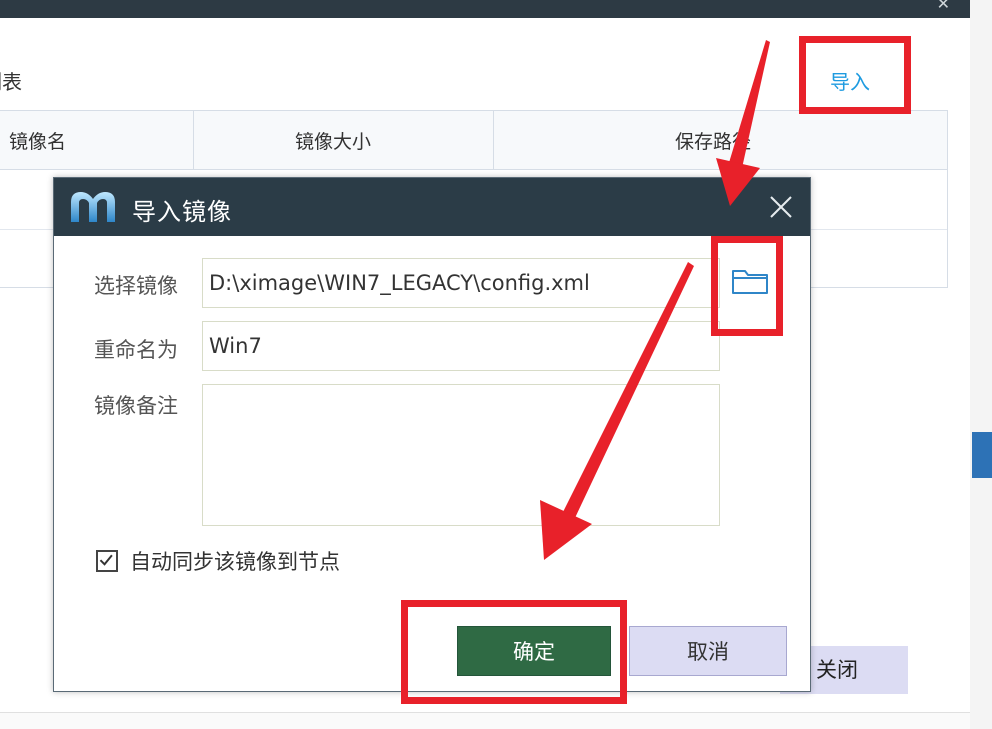 This screenshot has height=729, width=992. I want to click on highlight-box-folder, so click(747, 286).